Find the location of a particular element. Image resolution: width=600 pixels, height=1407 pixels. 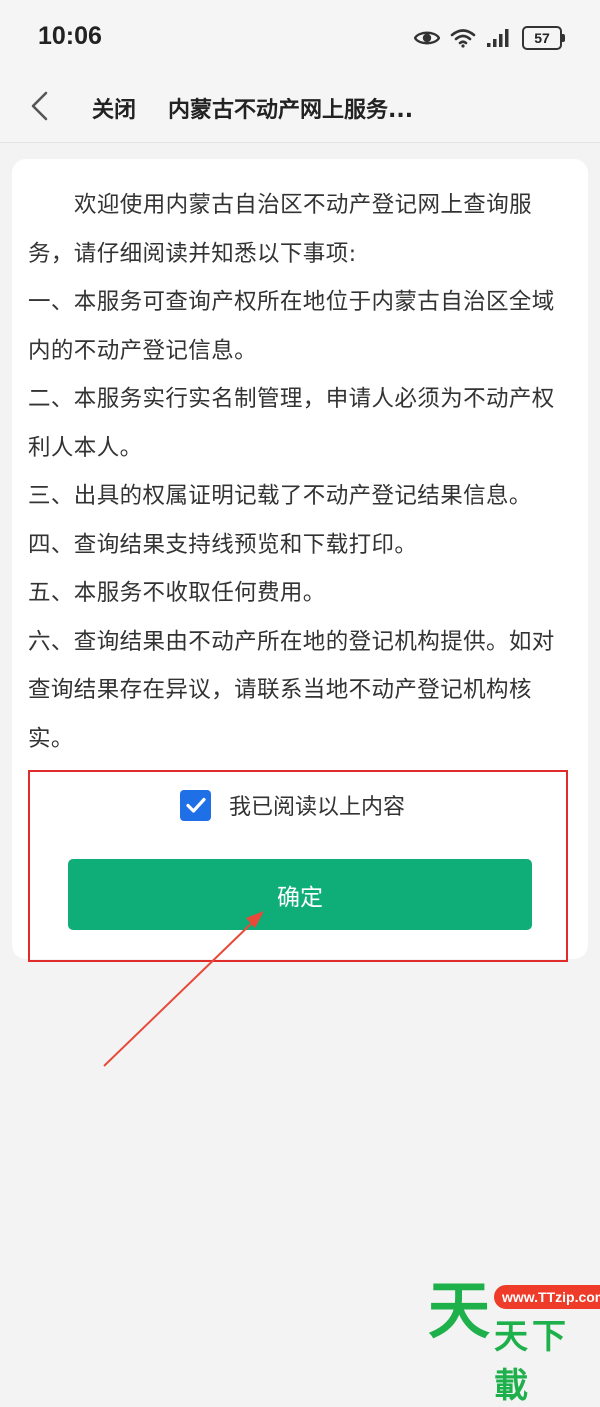

signal-icon is located at coordinates (498, 38).